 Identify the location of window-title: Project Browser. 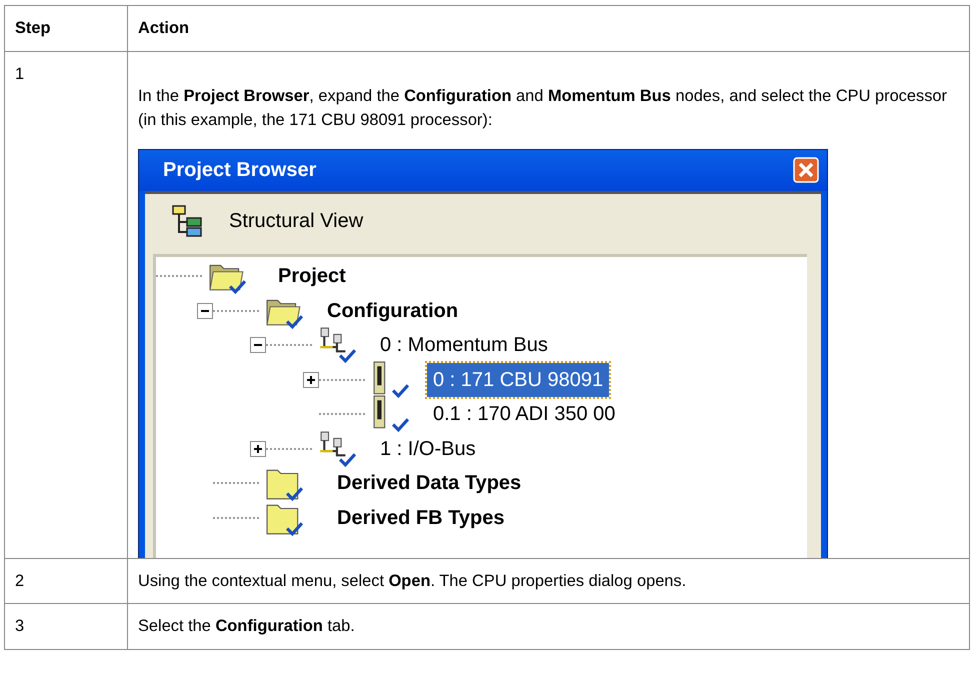
(239, 171).